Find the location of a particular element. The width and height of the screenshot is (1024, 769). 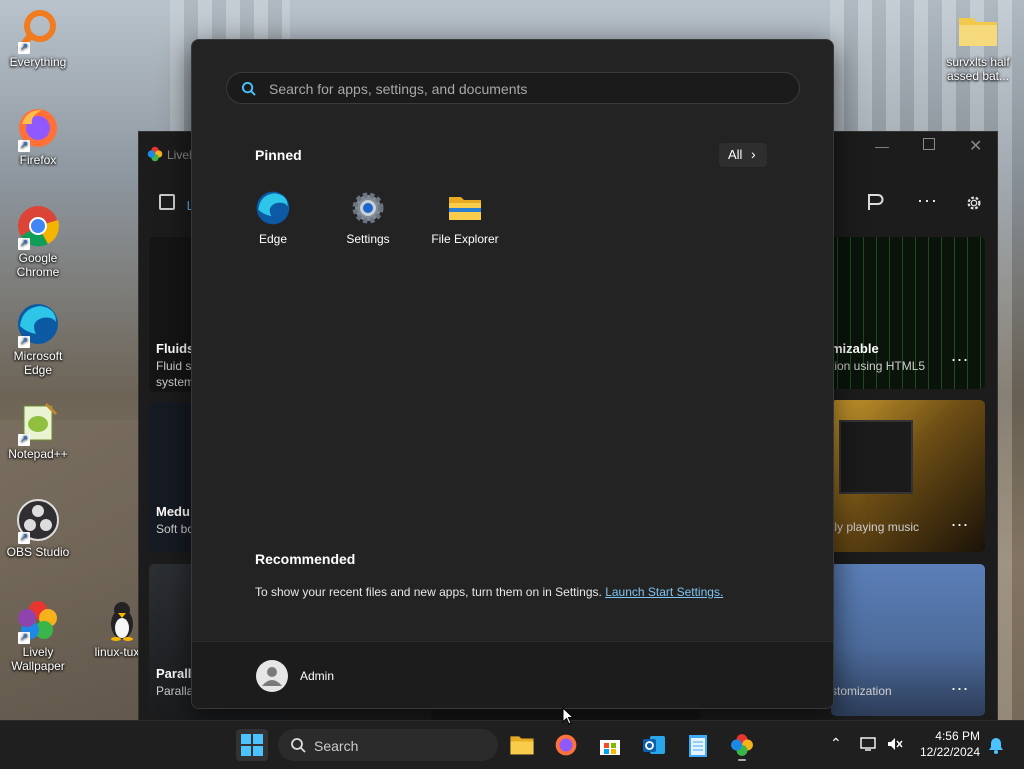

all-apps-label: All is located at coordinates (735, 154).